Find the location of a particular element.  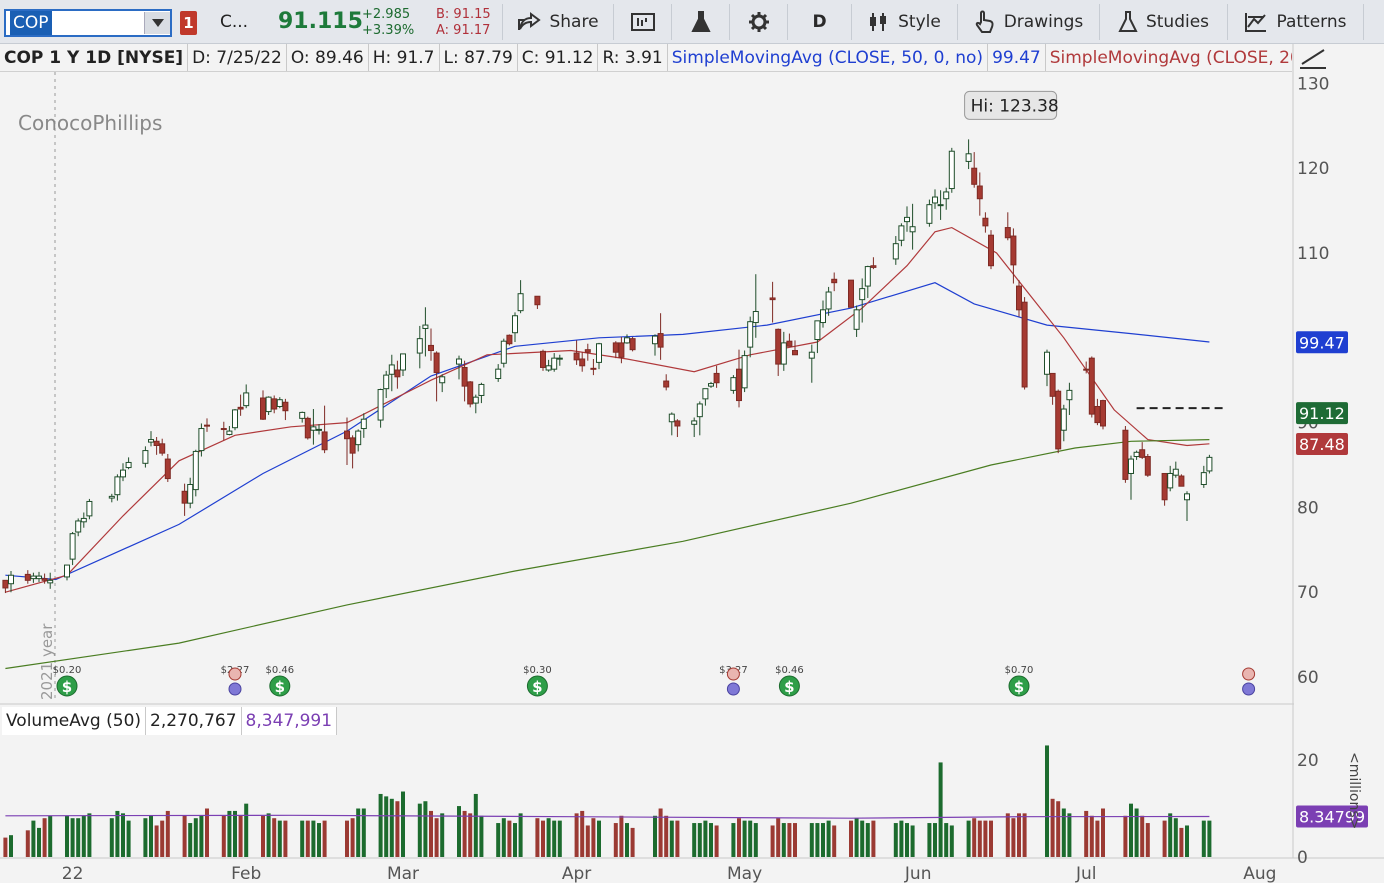

time-axis: 22 Feb Mar Apr May Jun Jul Aug is located at coordinates (669, 873).